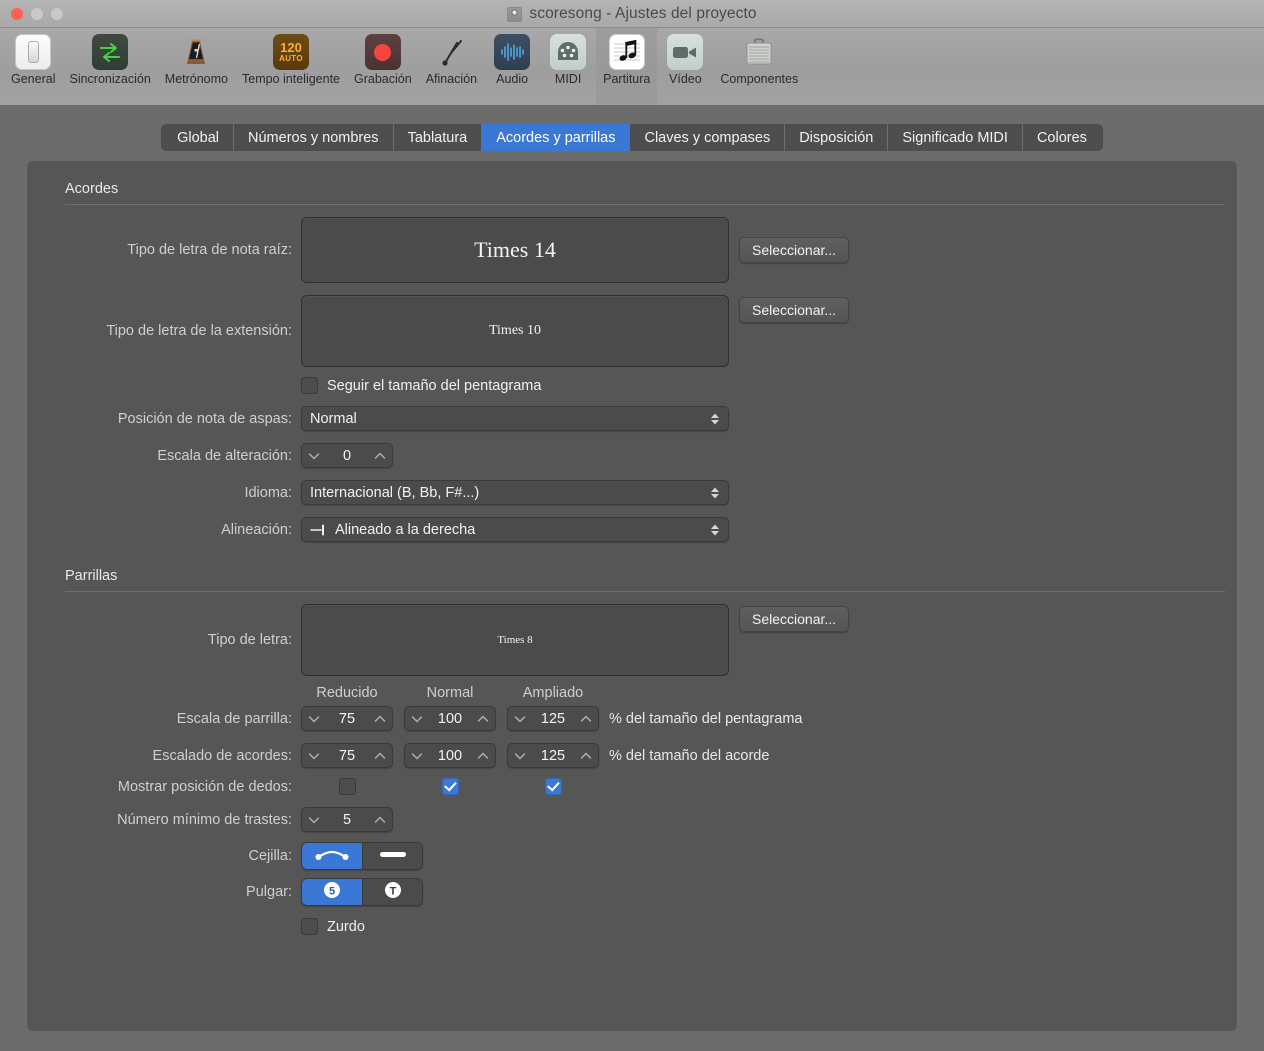 Image resolution: width=1264 pixels, height=1051 pixels. Describe the element at coordinates (269, 892) in the screenshot. I see `thumb-label: Pulgar:` at that location.